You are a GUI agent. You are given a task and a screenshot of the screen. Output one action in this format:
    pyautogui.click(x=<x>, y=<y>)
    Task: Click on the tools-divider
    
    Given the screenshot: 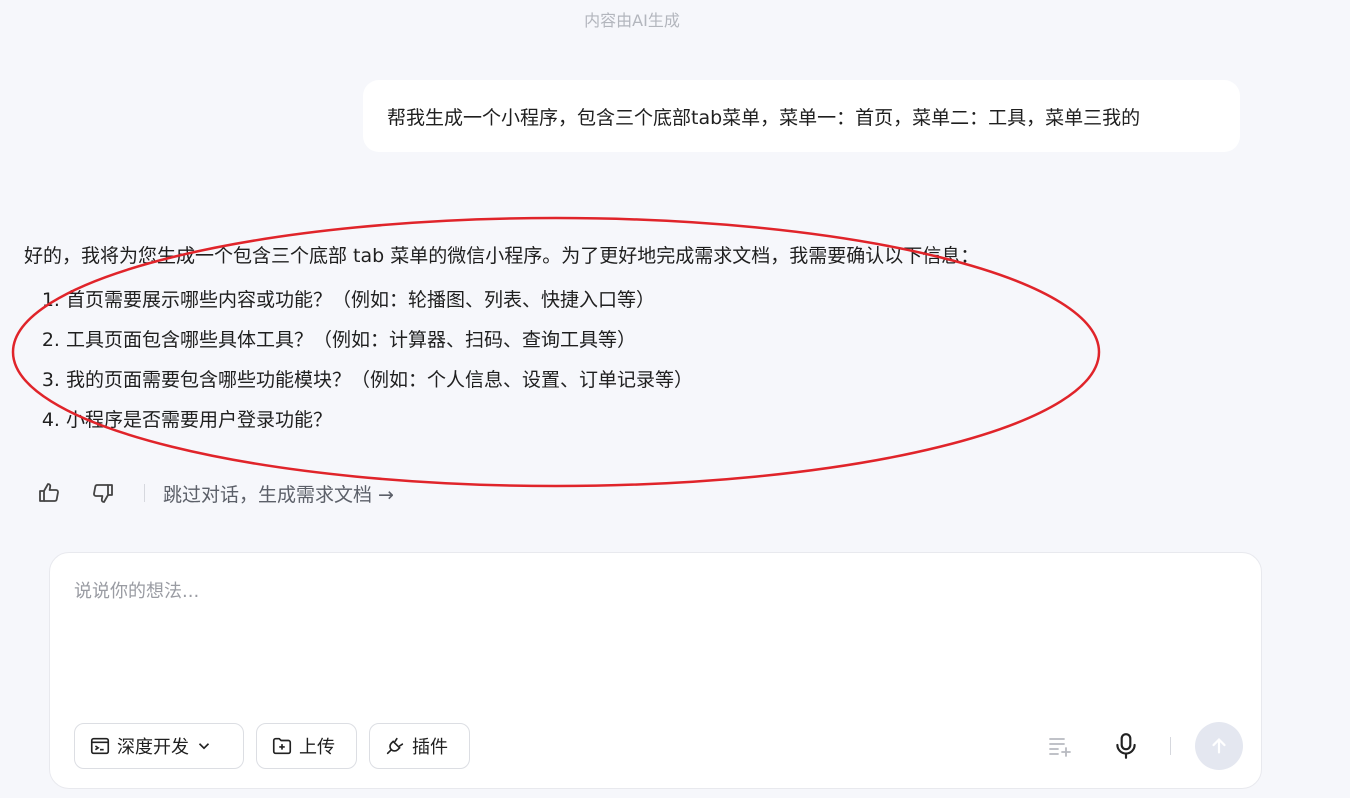 What is the action you would take?
    pyautogui.click(x=1170, y=746)
    